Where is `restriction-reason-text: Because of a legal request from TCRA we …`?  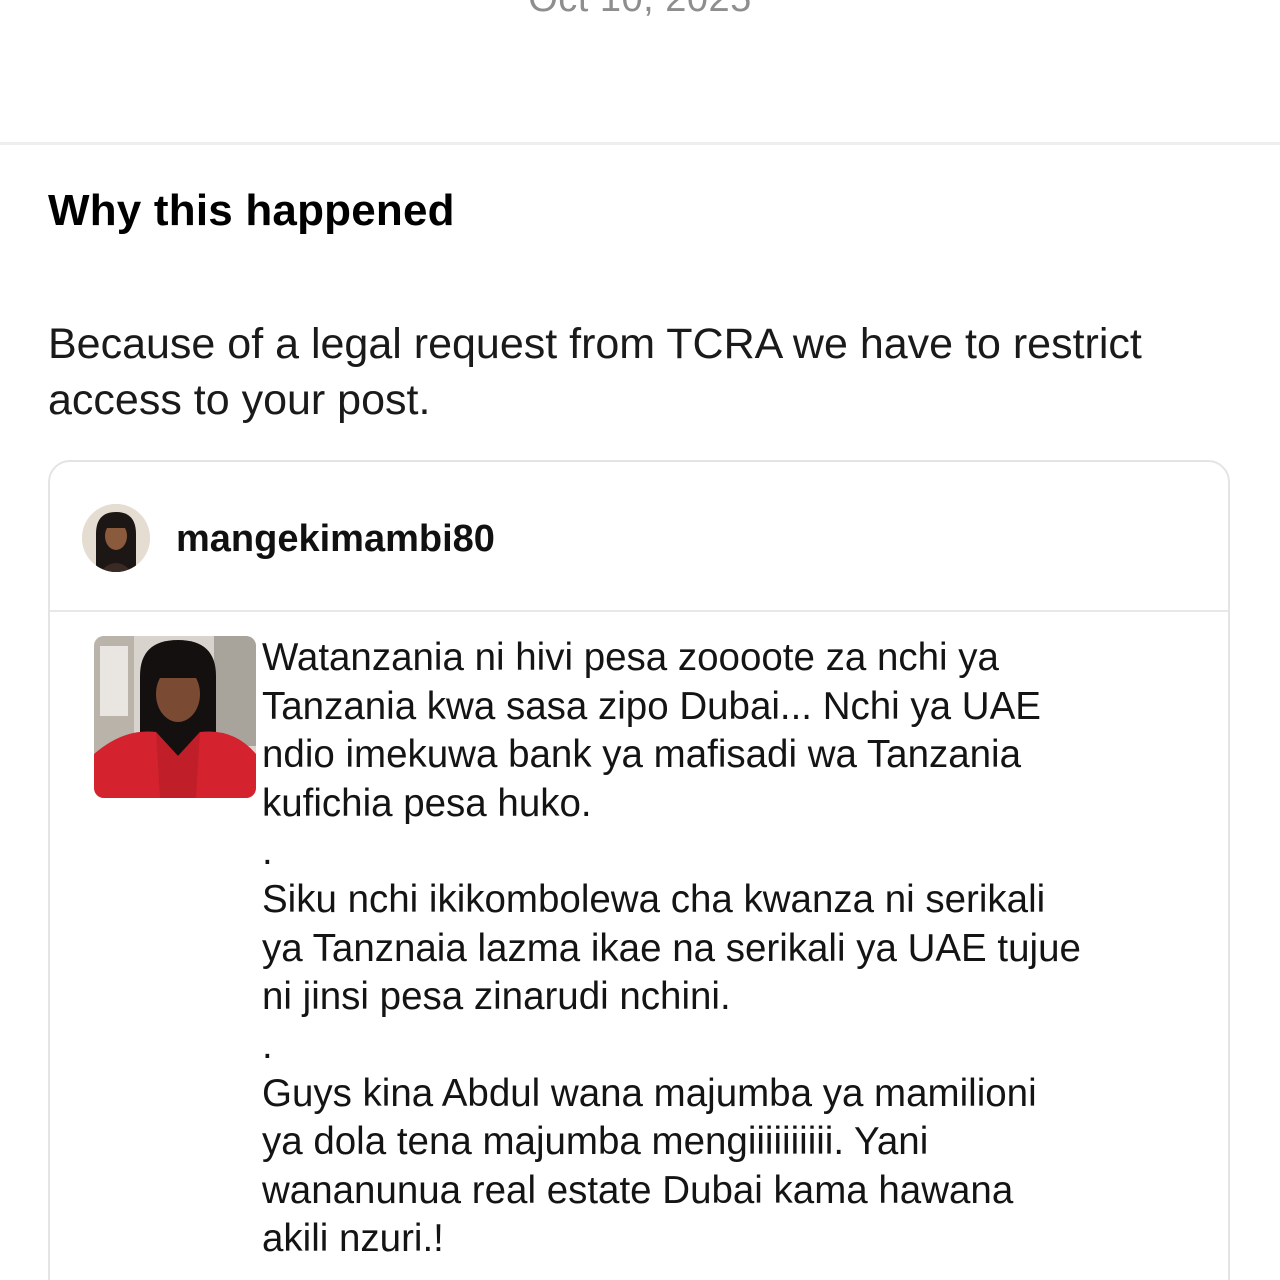 restriction-reason-text: Because of a legal request from TCRA we … is located at coordinates (595, 372).